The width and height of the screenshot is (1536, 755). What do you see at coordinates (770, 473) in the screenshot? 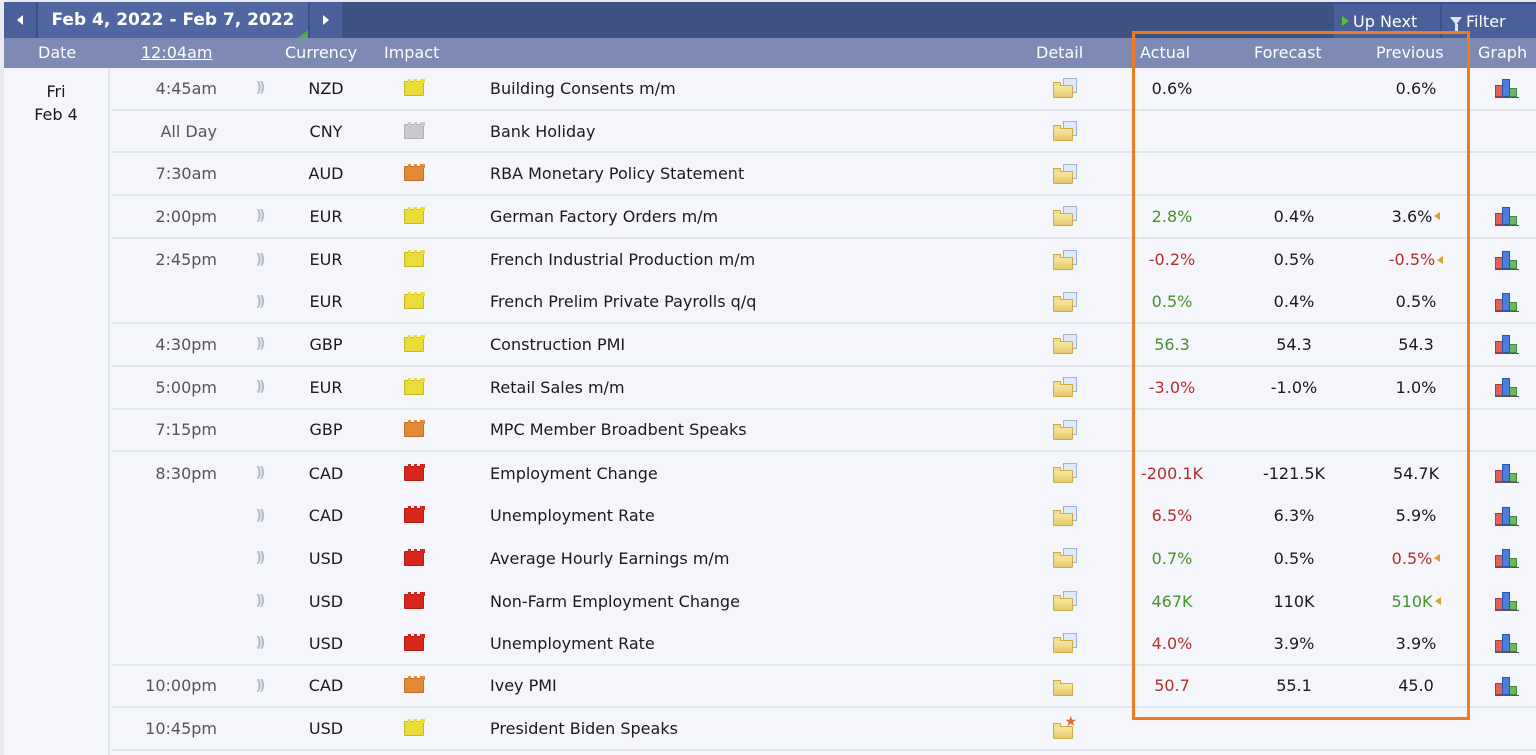
I see `event-title: Employment Change` at bounding box center [770, 473].